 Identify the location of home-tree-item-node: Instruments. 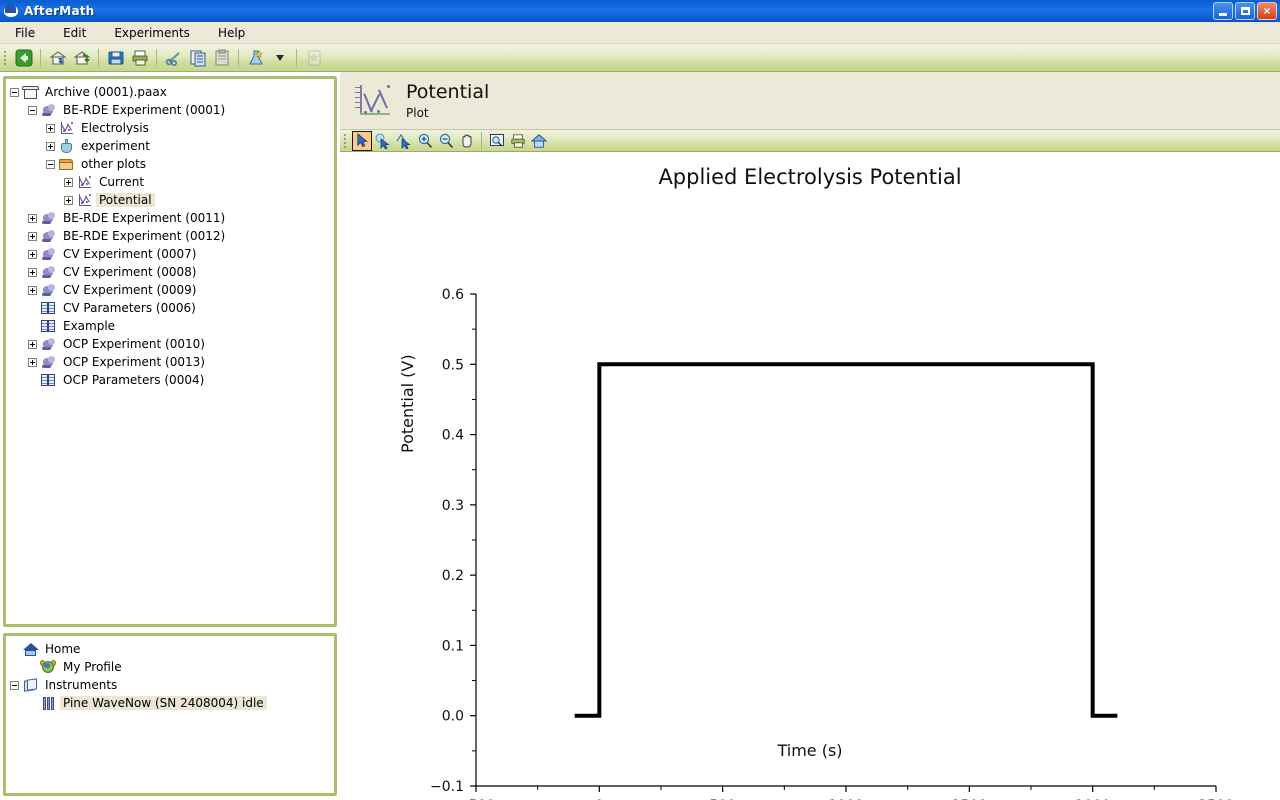
(170, 685).